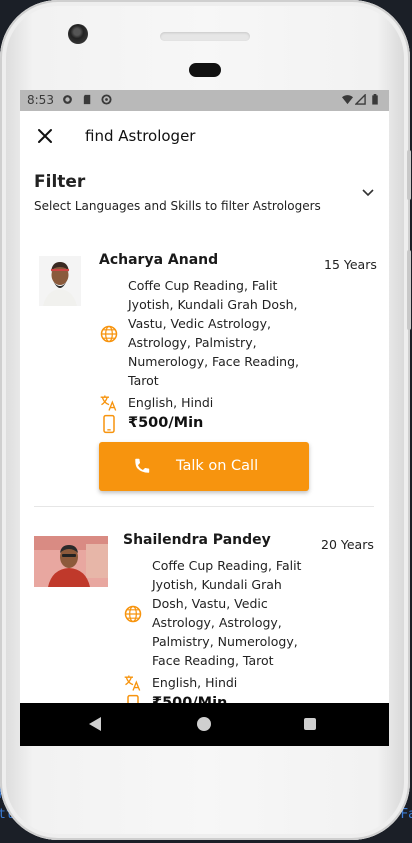 The height and width of the screenshot is (843, 412). What do you see at coordinates (87, 99) in the screenshot?
I see `sd-card-icon` at bounding box center [87, 99].